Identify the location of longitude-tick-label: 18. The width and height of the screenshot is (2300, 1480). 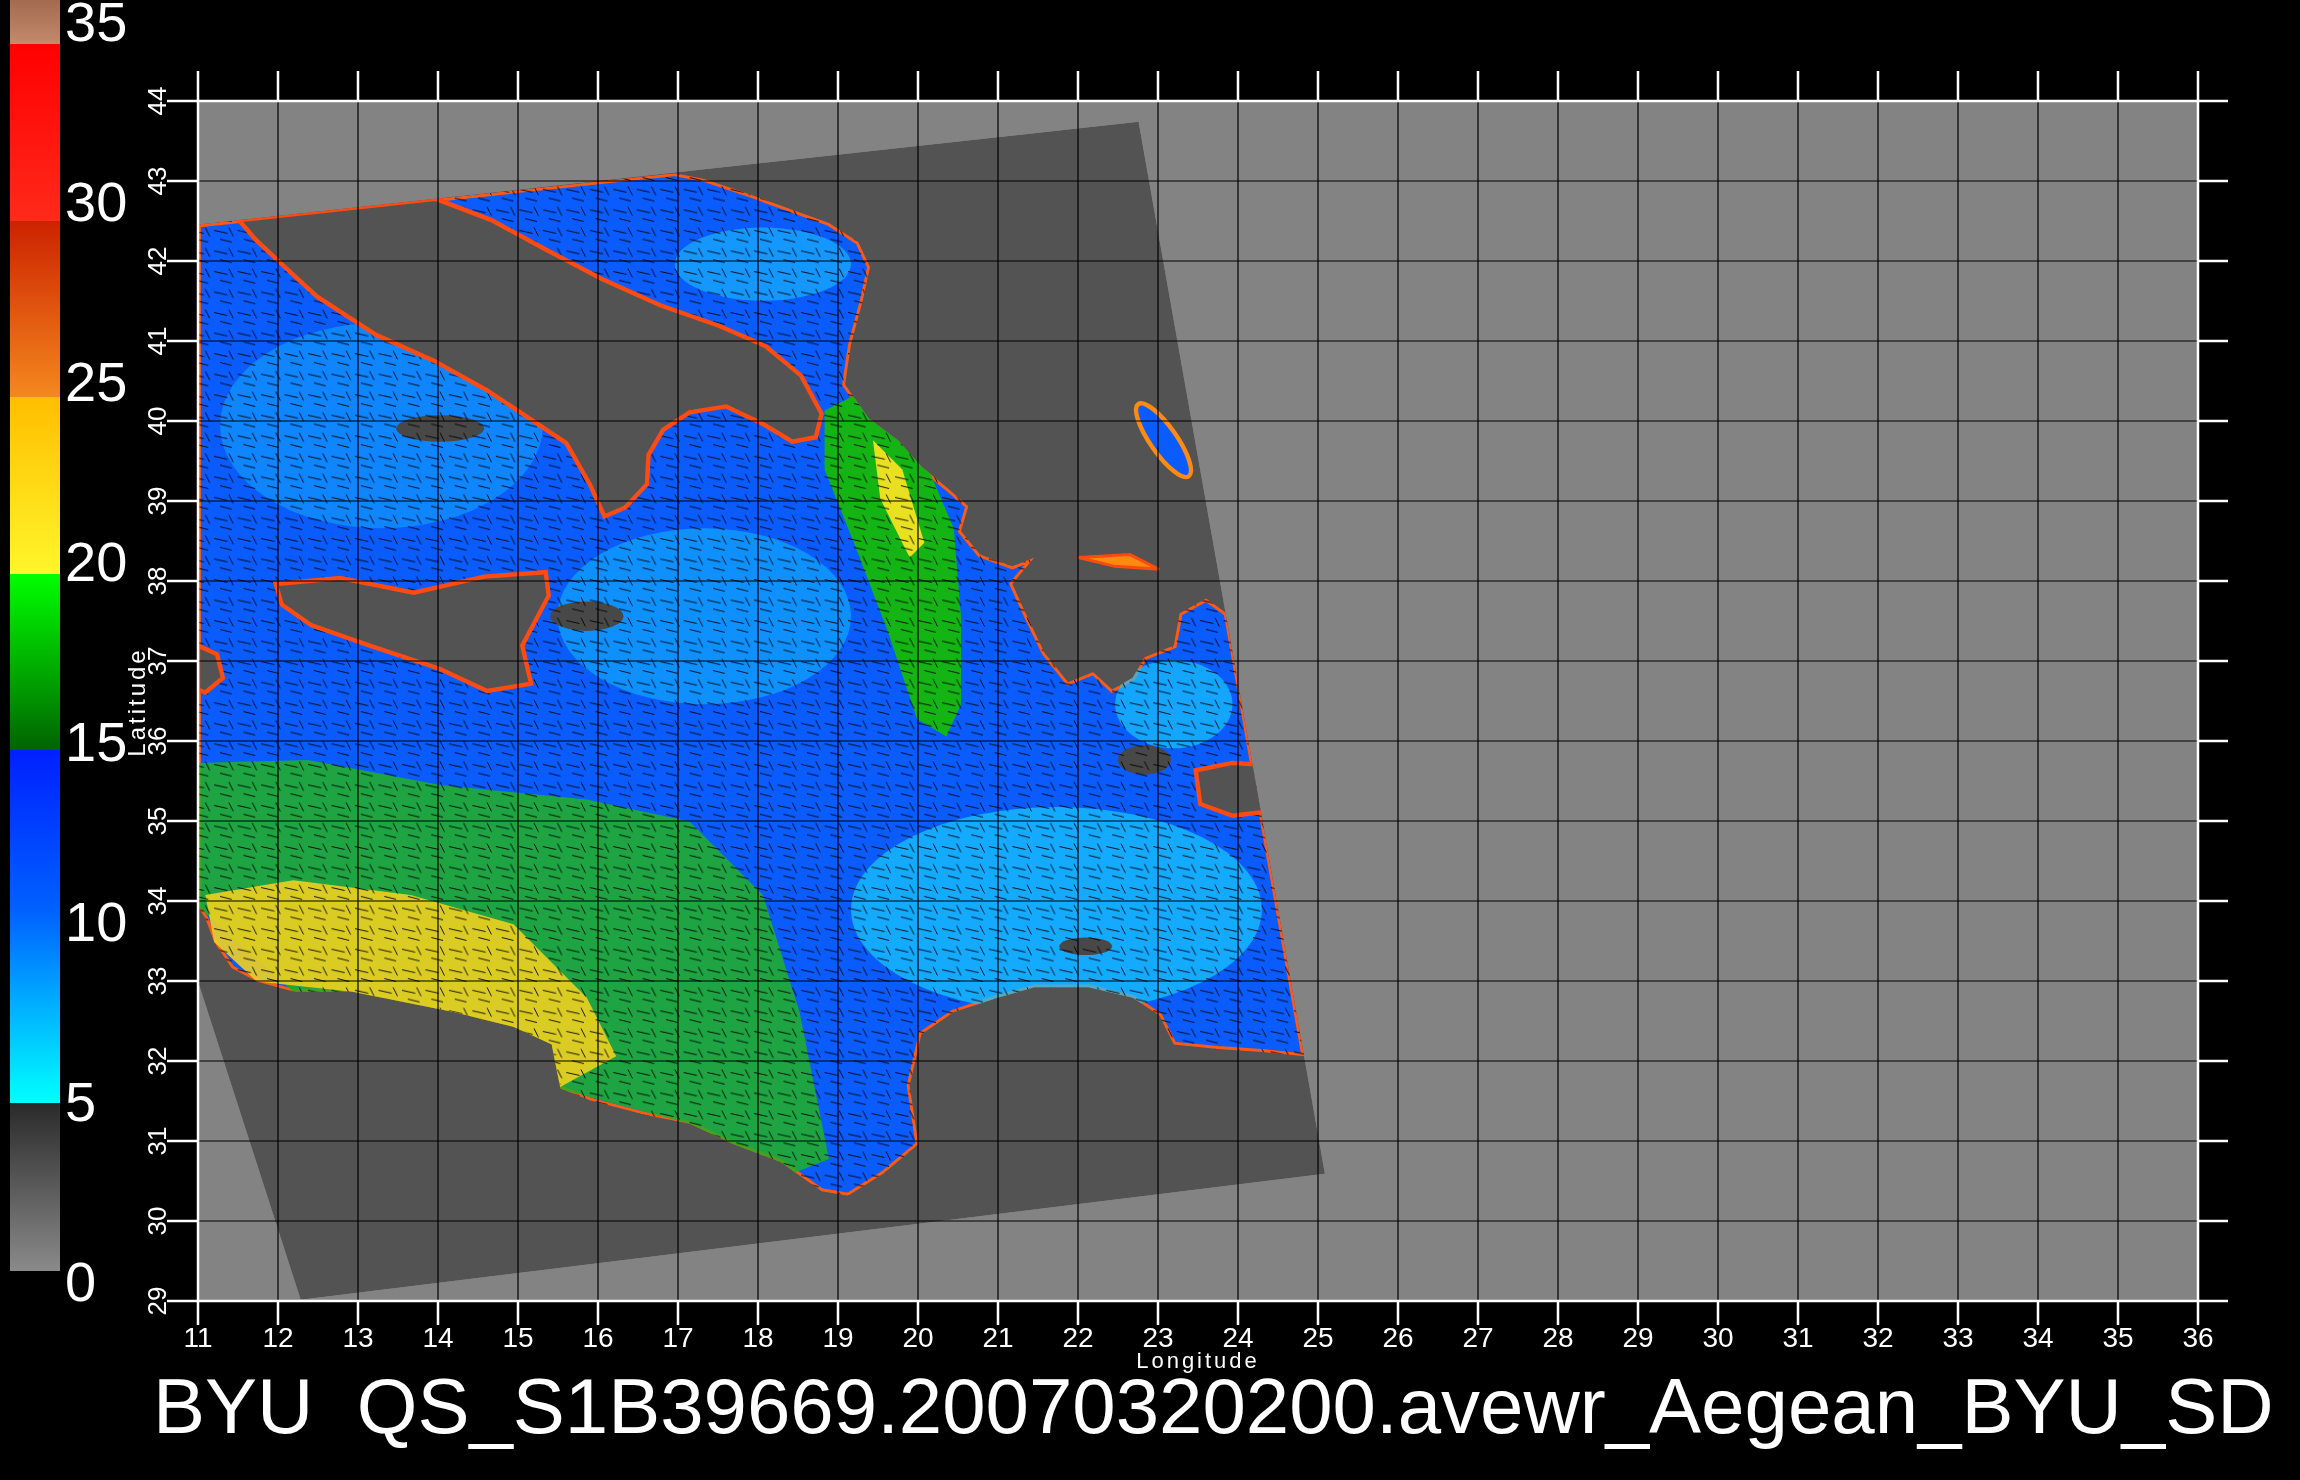
(758, 1338).